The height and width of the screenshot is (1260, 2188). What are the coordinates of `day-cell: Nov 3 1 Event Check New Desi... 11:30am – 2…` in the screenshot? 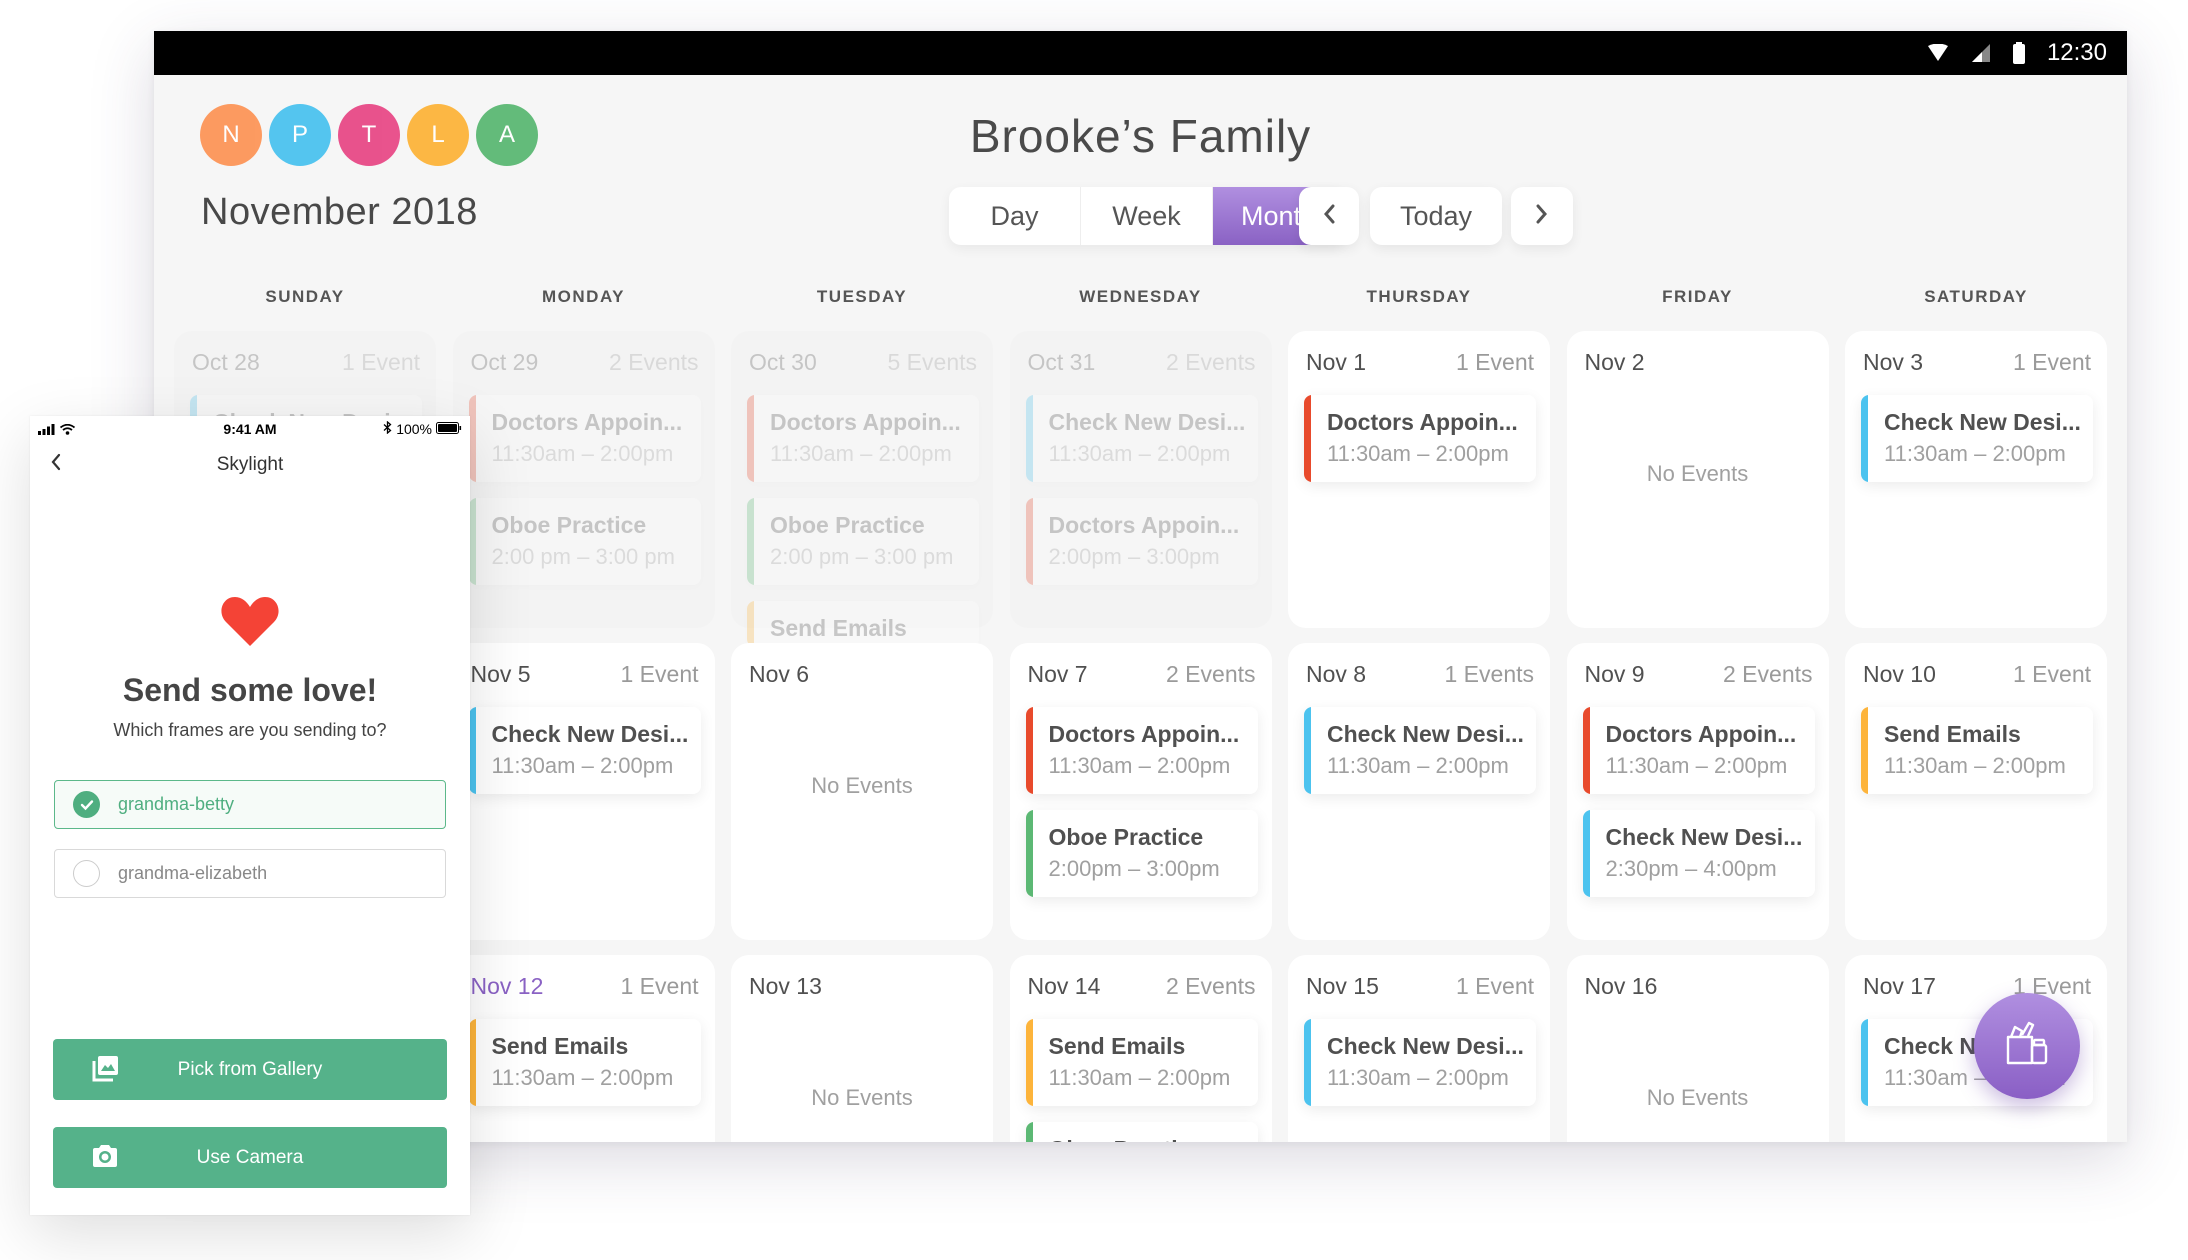 It's located at (1976, 479).